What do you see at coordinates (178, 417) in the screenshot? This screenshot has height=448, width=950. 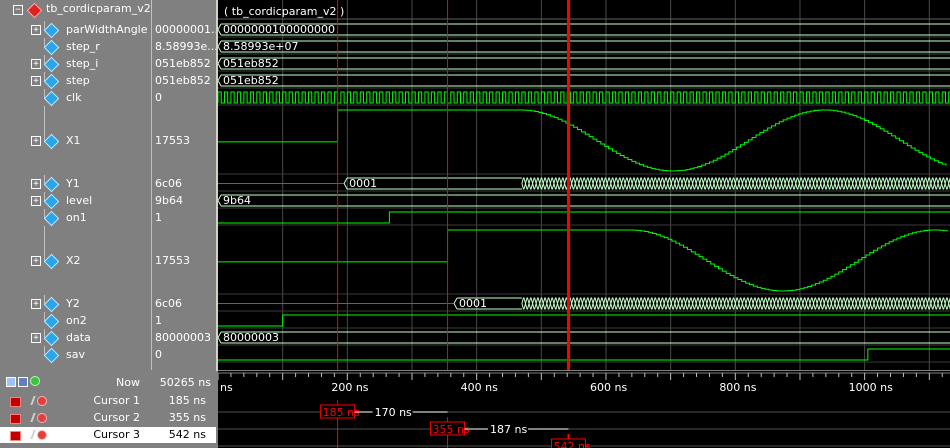 I see `cursor-value-2: 355 ns` at bounding box center [178, 417].